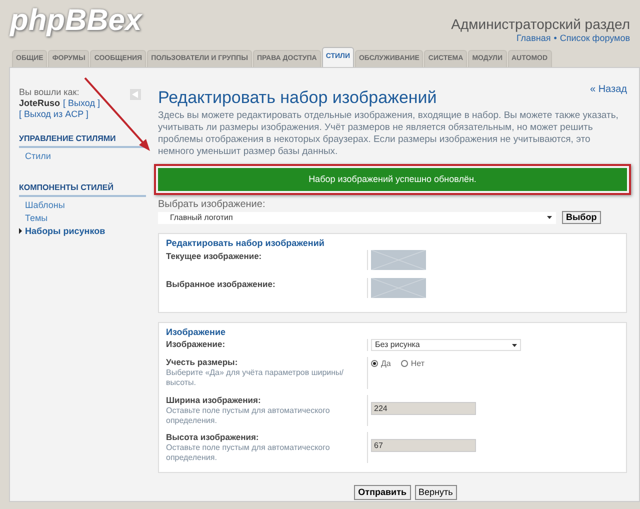 The width and height of the screenshot is (640, 509). Describe the element at coordinates (84, 229) in the screenshot. I see `sidebar-item: Наборы рисунков` at that location.